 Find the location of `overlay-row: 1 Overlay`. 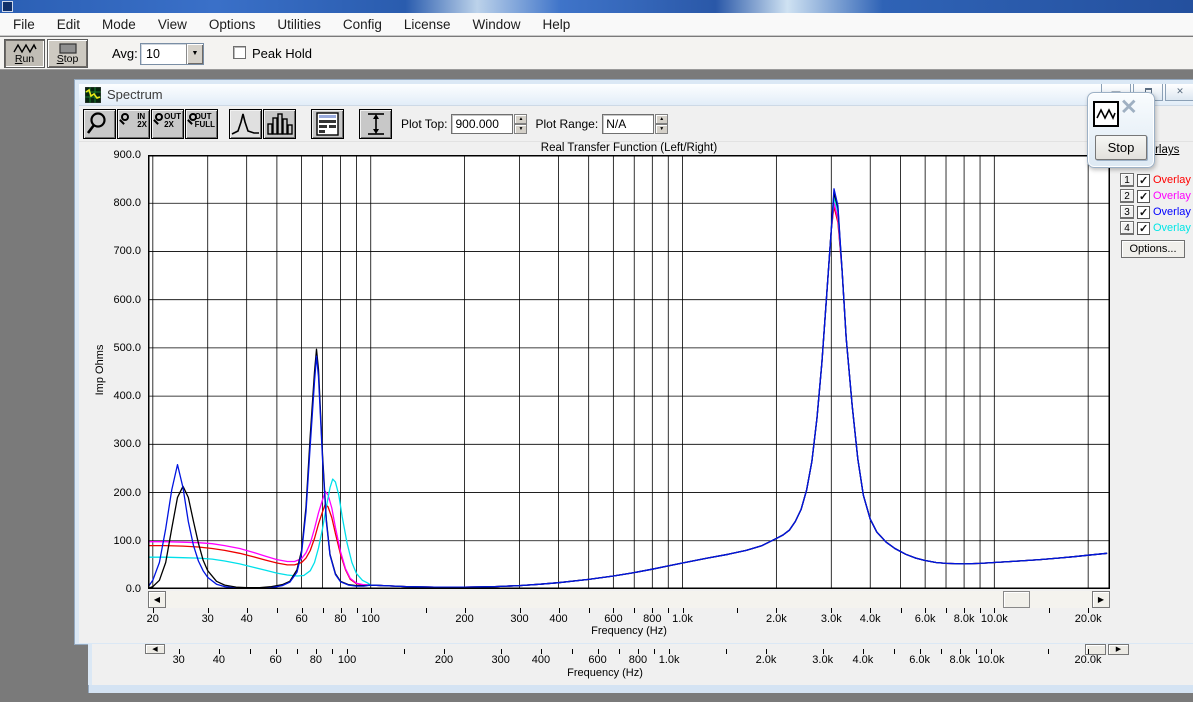

overlay-row: 1 Overlay is located at coordinates (1156, 180).